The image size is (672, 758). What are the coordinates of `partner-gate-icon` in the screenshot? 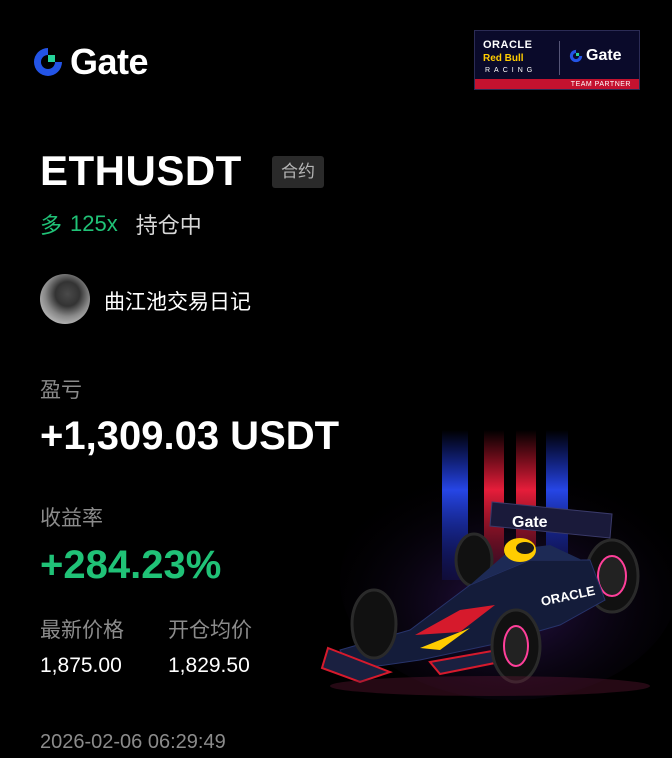 It's located at (576, 56).